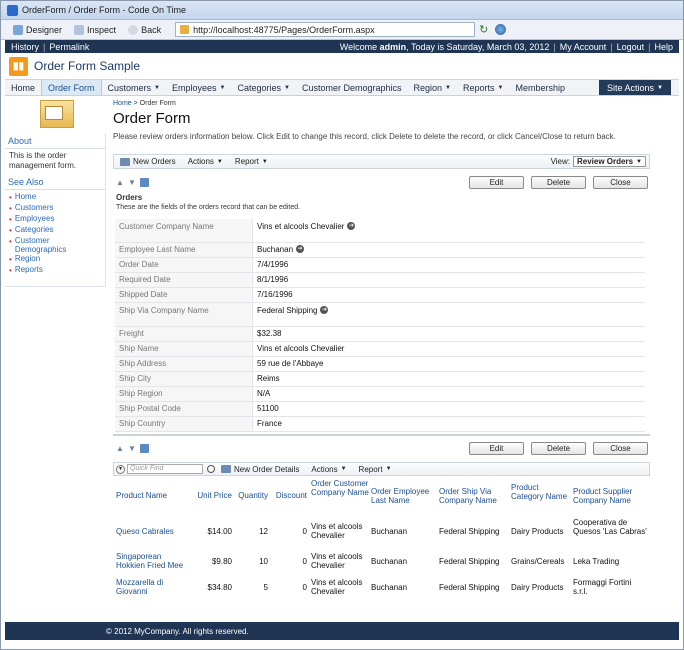 The width and height of the screenshot is (684, 650). What do you see at coordinates (380, 250) in the screenshot?
I see `form-row: Employee Last Name Buchanan ➔` at bounding box center [380, 250].